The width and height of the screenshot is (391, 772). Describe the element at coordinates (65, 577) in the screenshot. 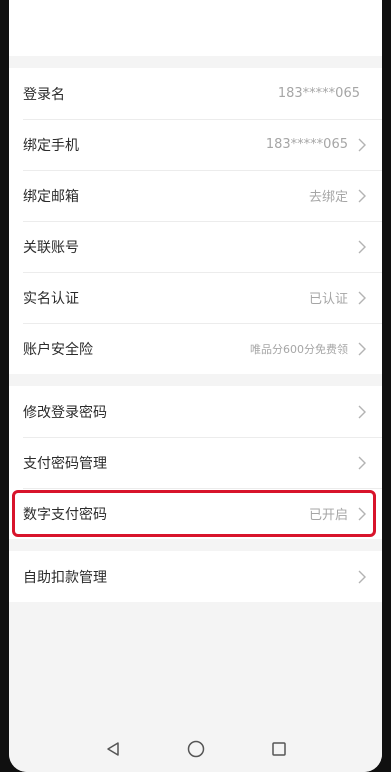

I see `row-label: 自助扣款管理` at that location.